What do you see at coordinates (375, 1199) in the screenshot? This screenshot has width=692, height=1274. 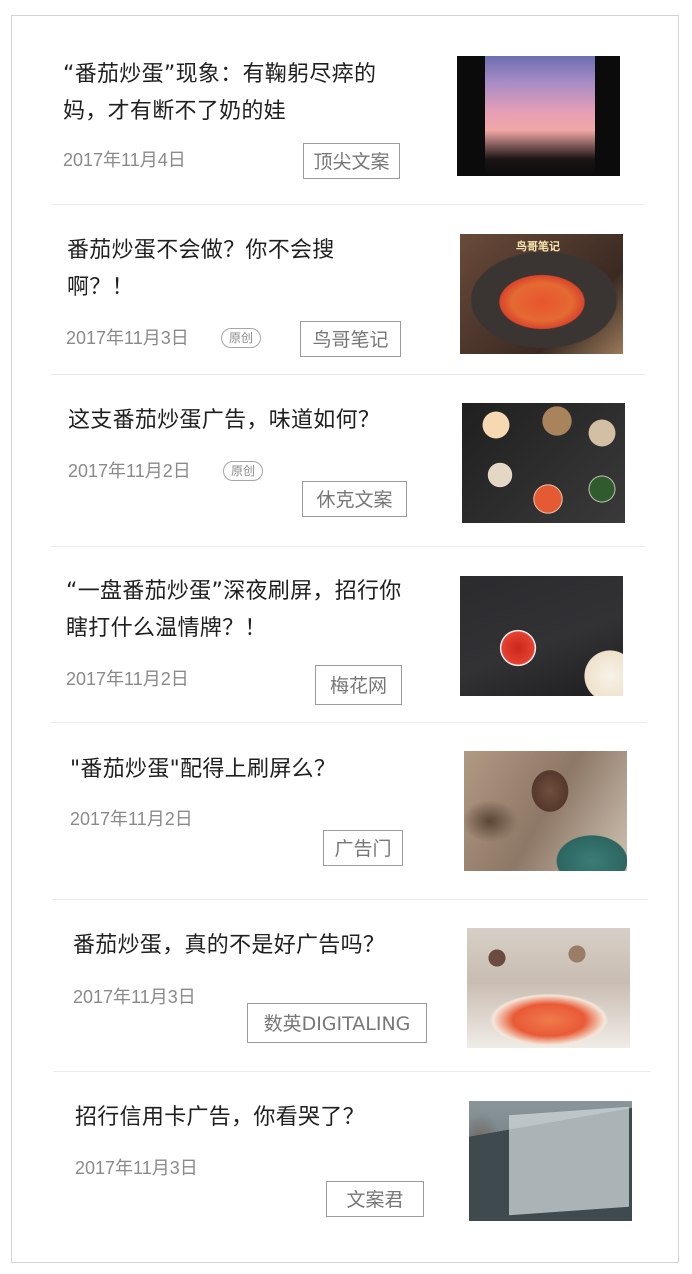 I see `source-tag: 文案君` at bounding box center [375, 1199].